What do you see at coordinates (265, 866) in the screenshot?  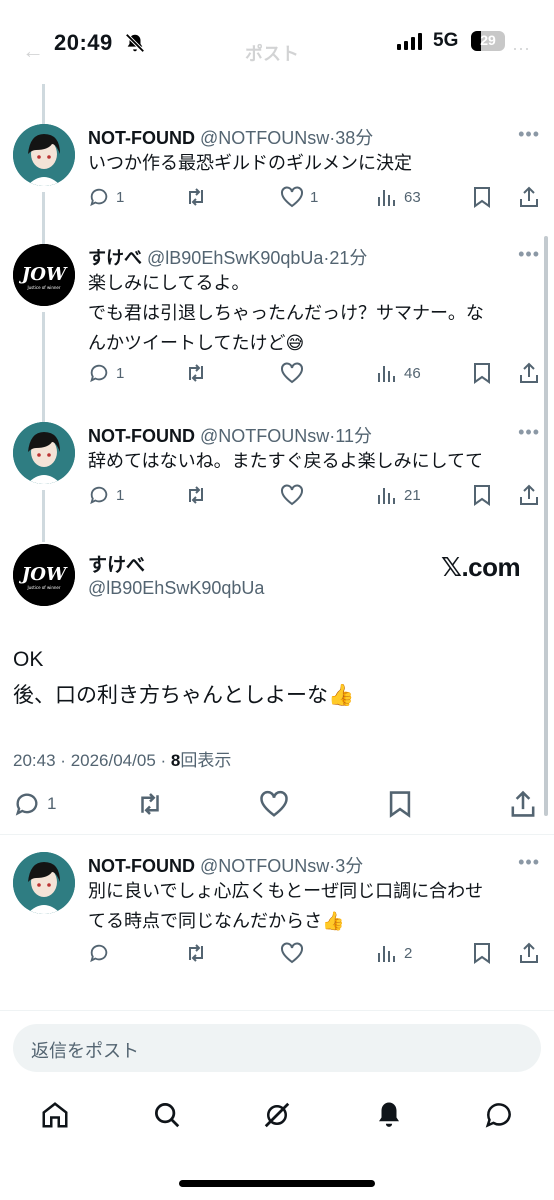 I see `handle: @NOTFOUNsw` at bounding box center [265, 866].